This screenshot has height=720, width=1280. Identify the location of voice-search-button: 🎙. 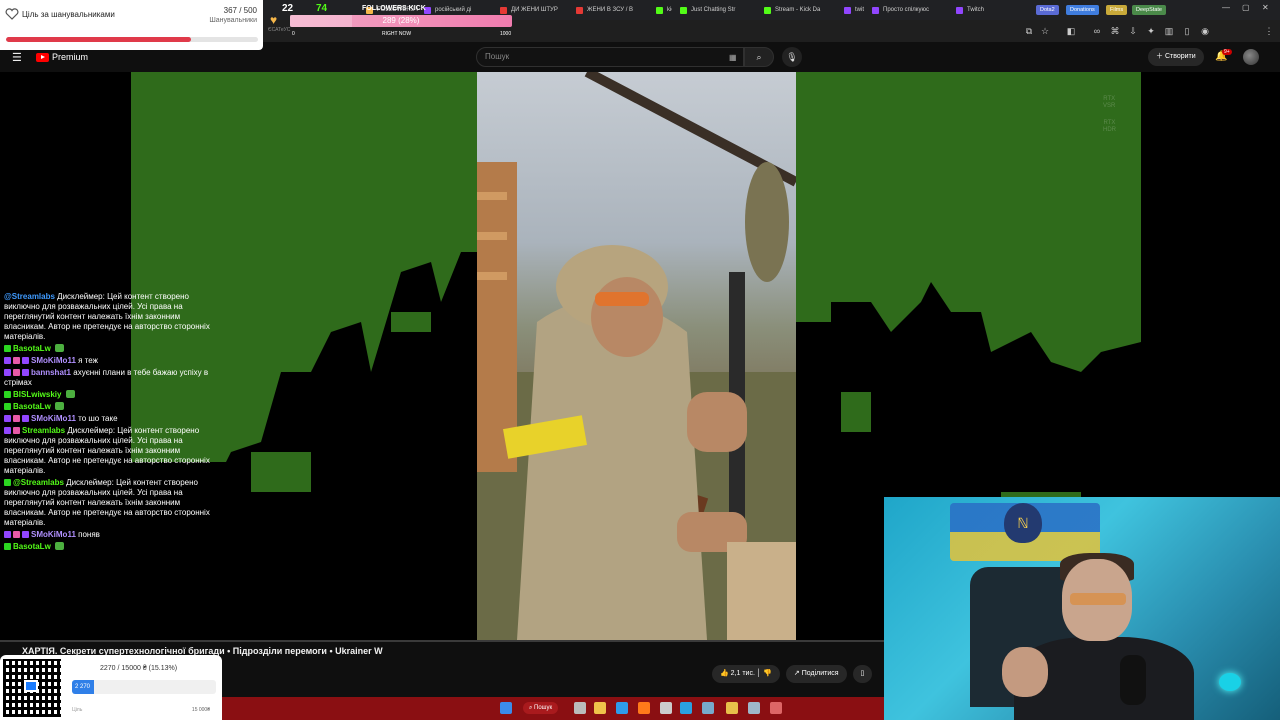
(792, 57).